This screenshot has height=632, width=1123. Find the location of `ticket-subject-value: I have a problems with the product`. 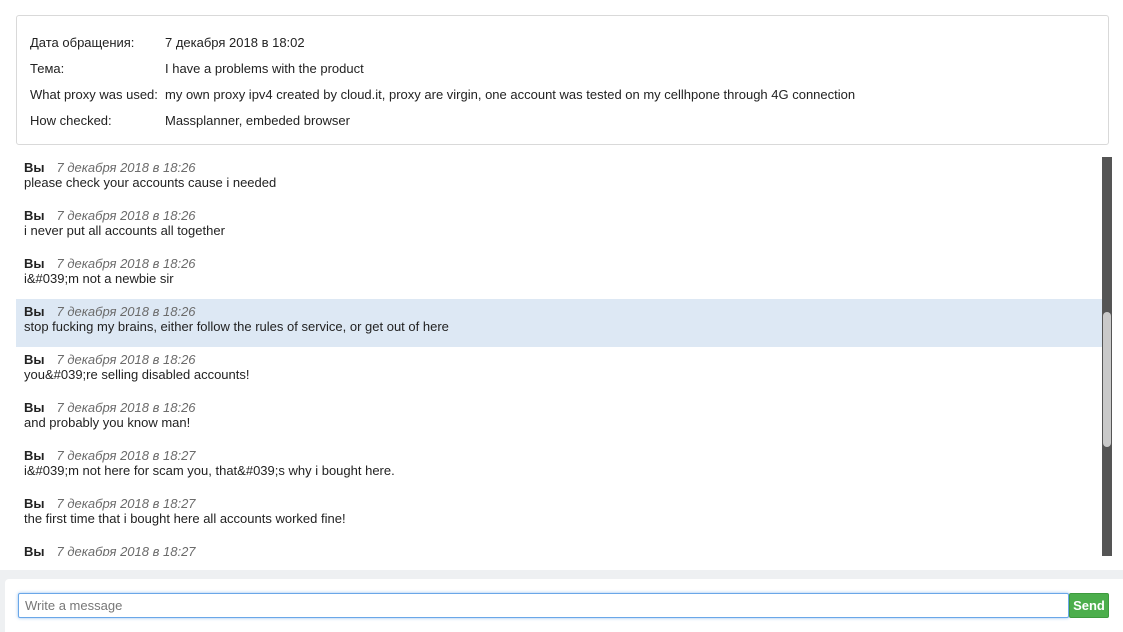

ticket-subject-value: I have a problems with the product is located at coordinates (264, 68).